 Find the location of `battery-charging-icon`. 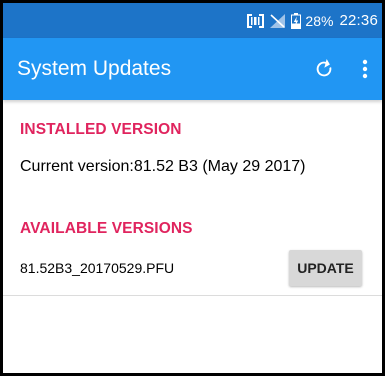

battery-charging-icon is located at coordinates (296, 20).